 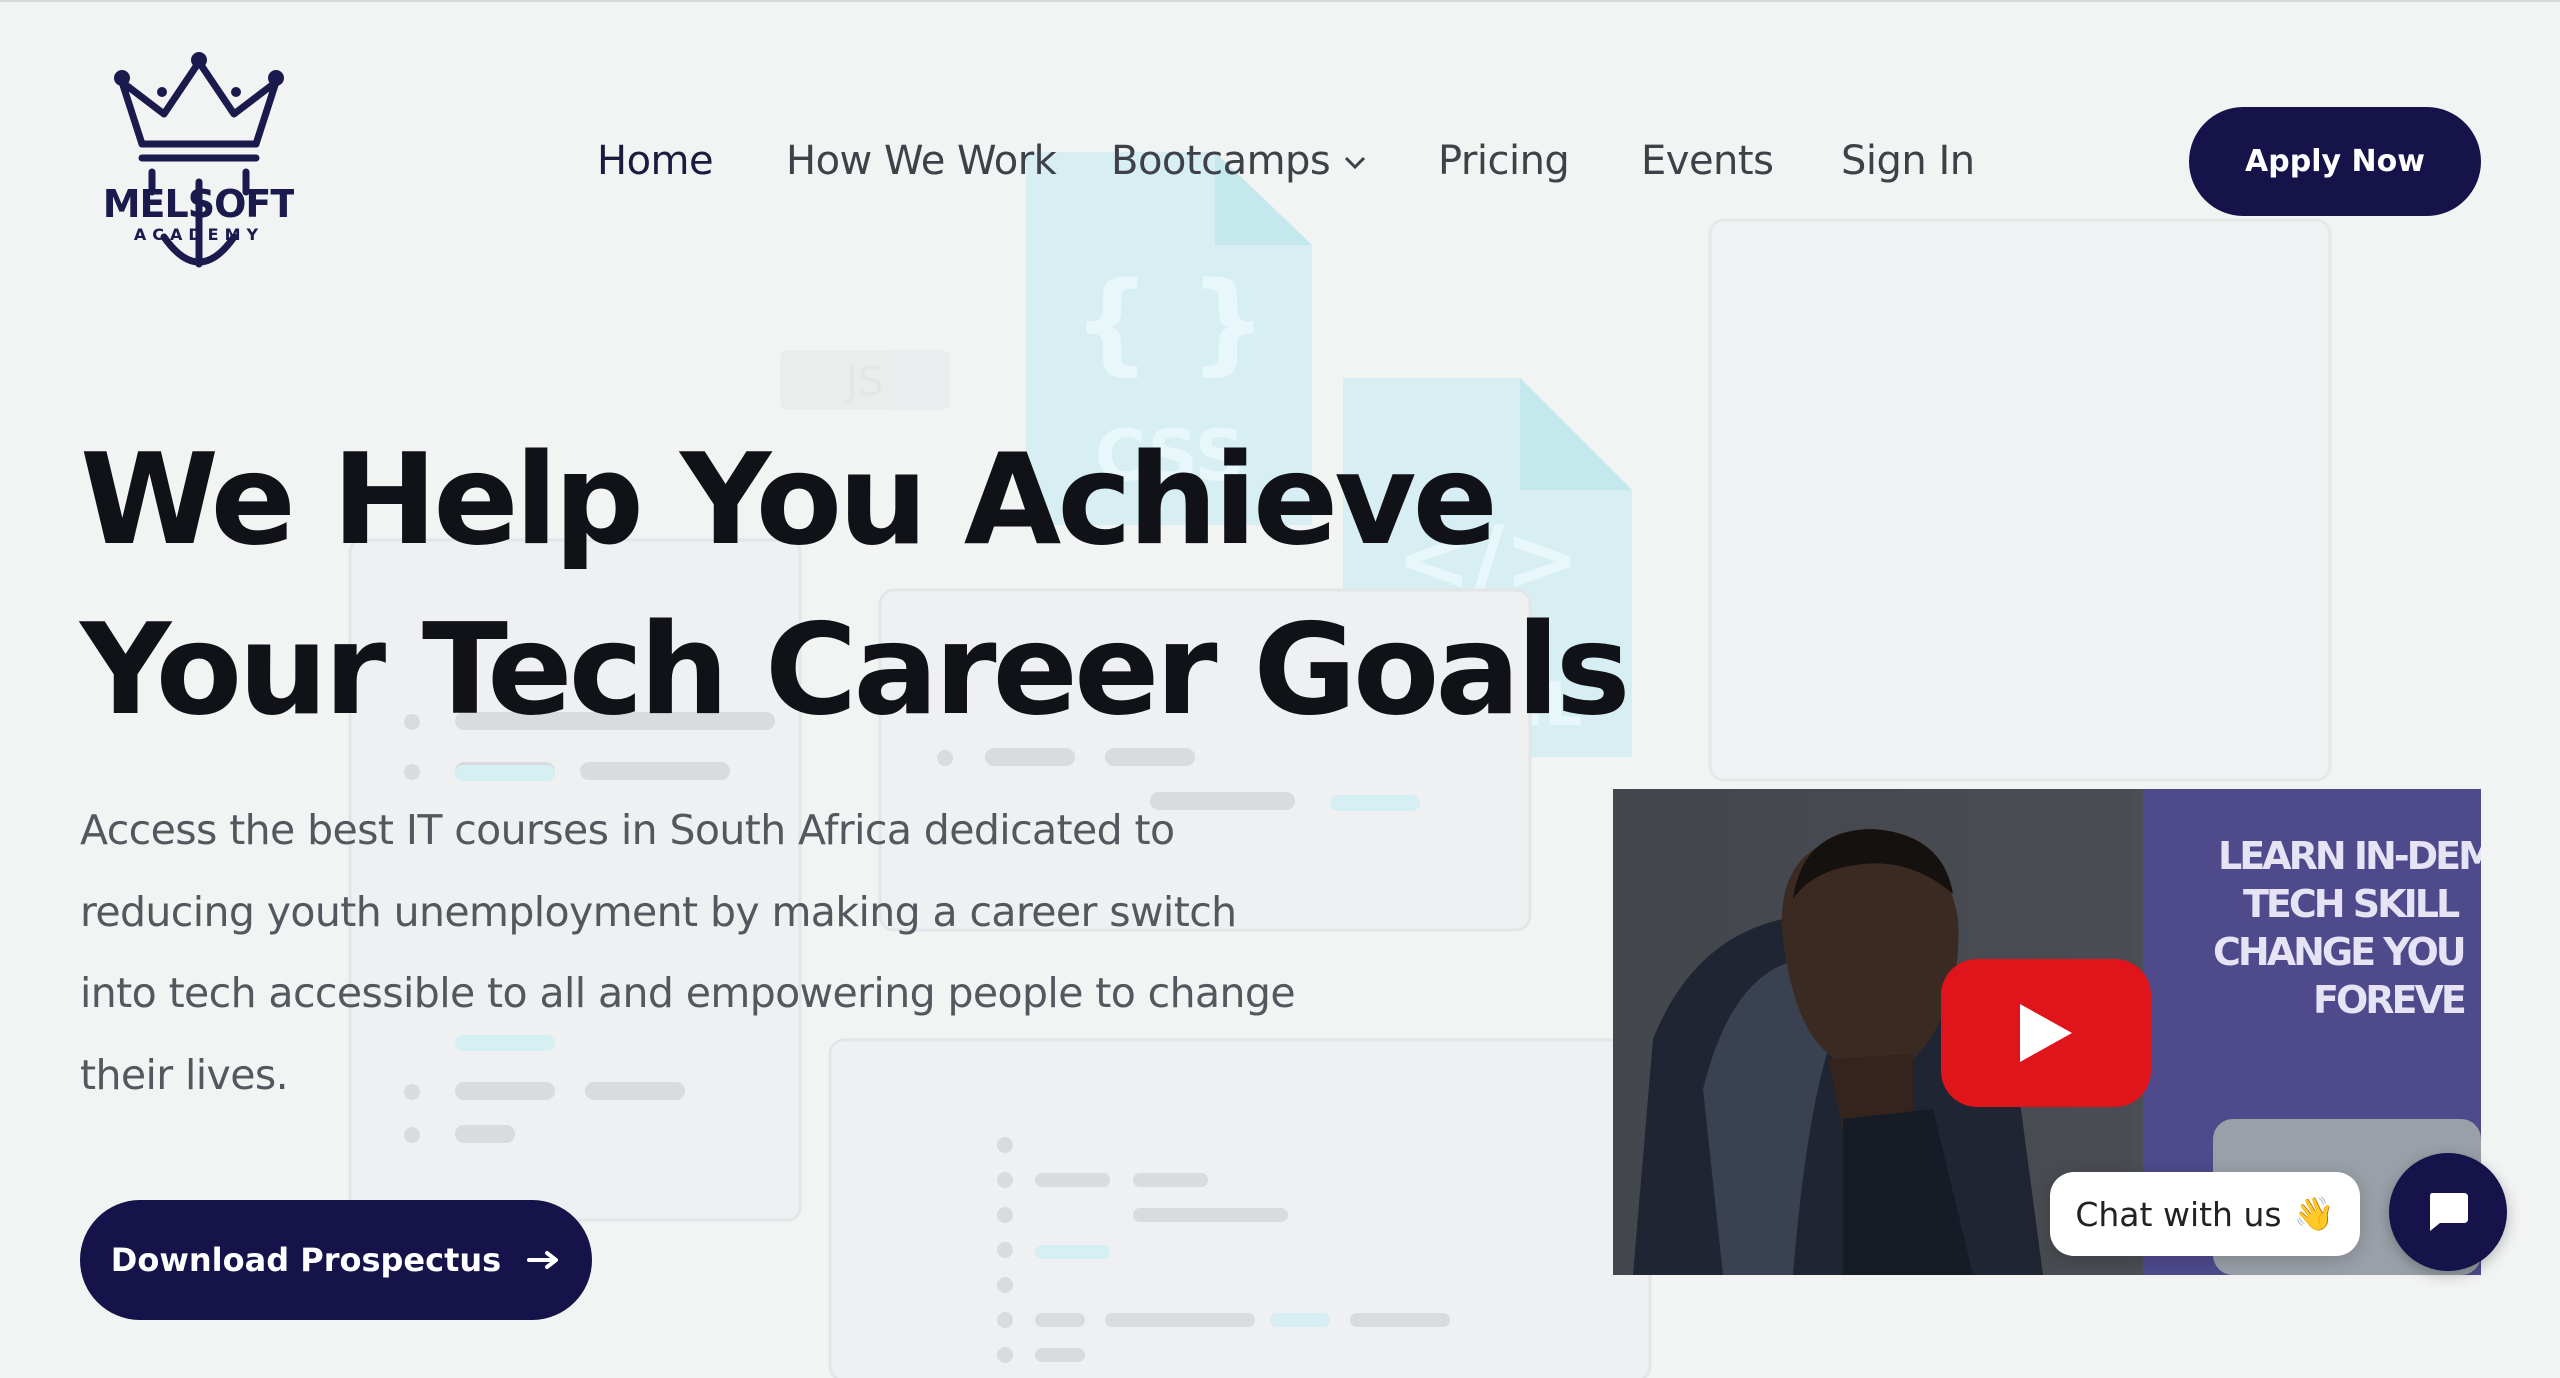 I want to click on chat-icon, so click(x=2449, y=1212).